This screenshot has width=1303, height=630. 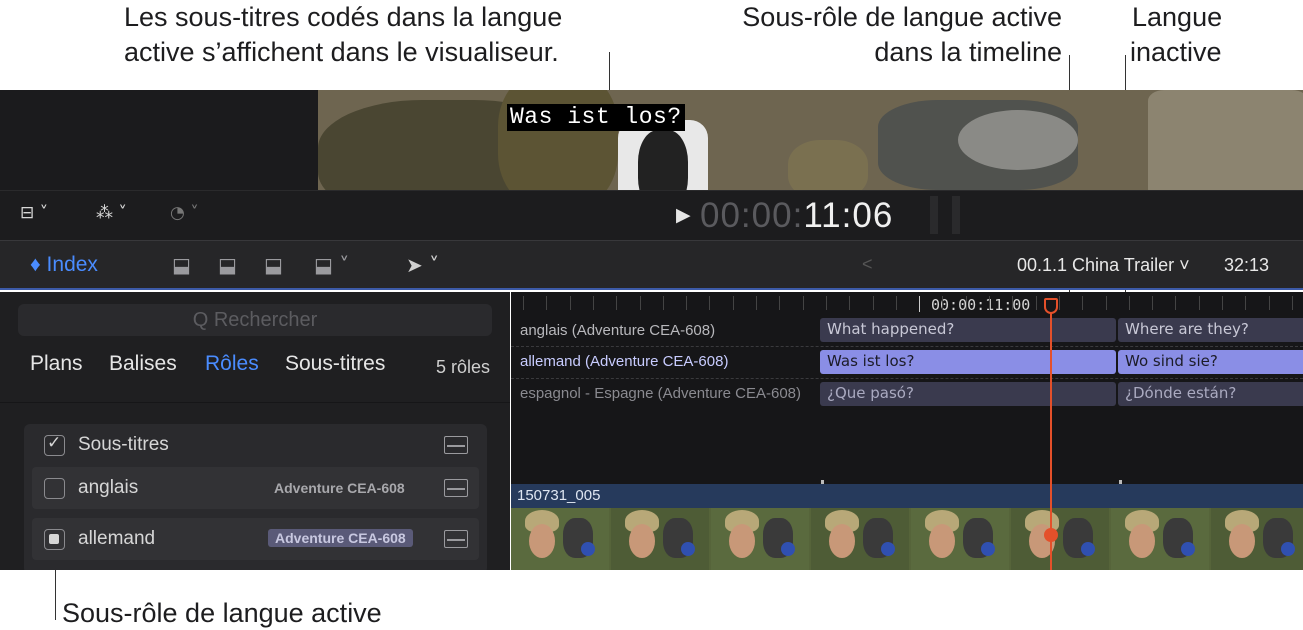 What do you see at coordinates (255, 488) in the screenshot?
I see `role-row-anglais: anglais Adventure CEA-608` at bounding box center [255, 488].